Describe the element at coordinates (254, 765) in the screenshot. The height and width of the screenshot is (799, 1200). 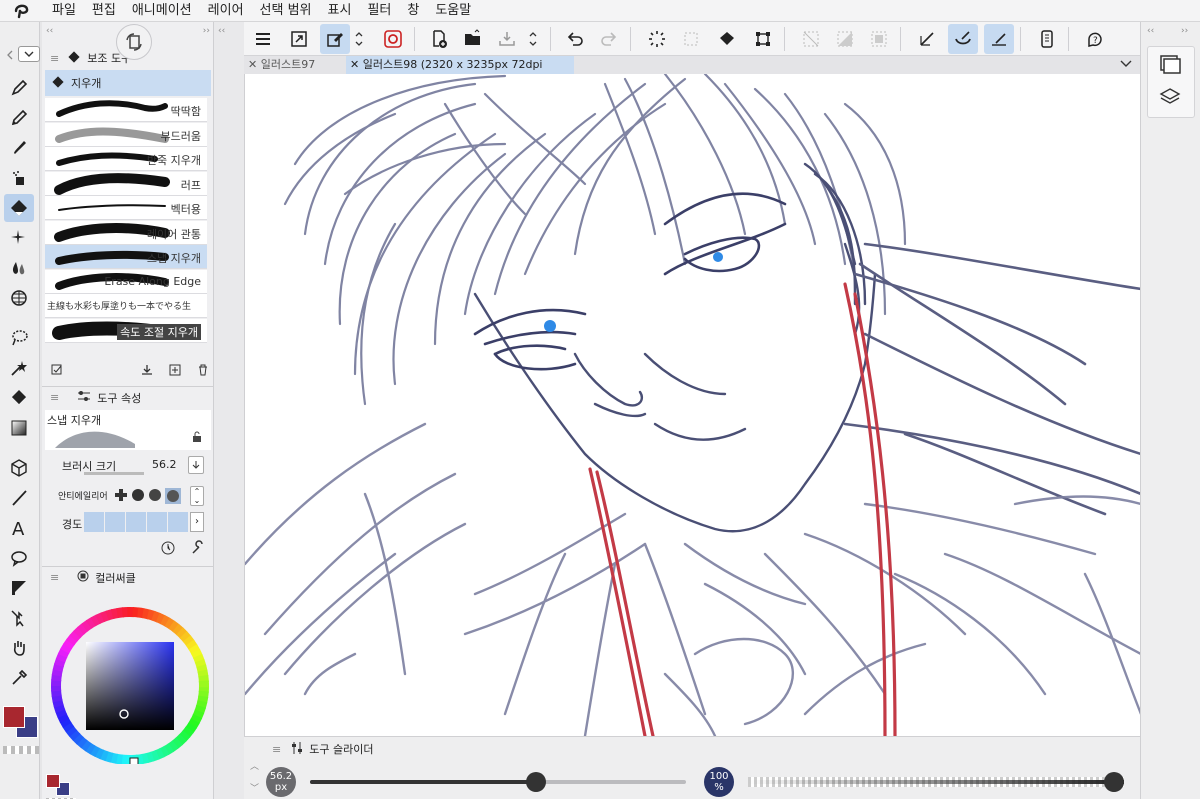
I see `panel-collapse-up-icon: ︿` at that location.